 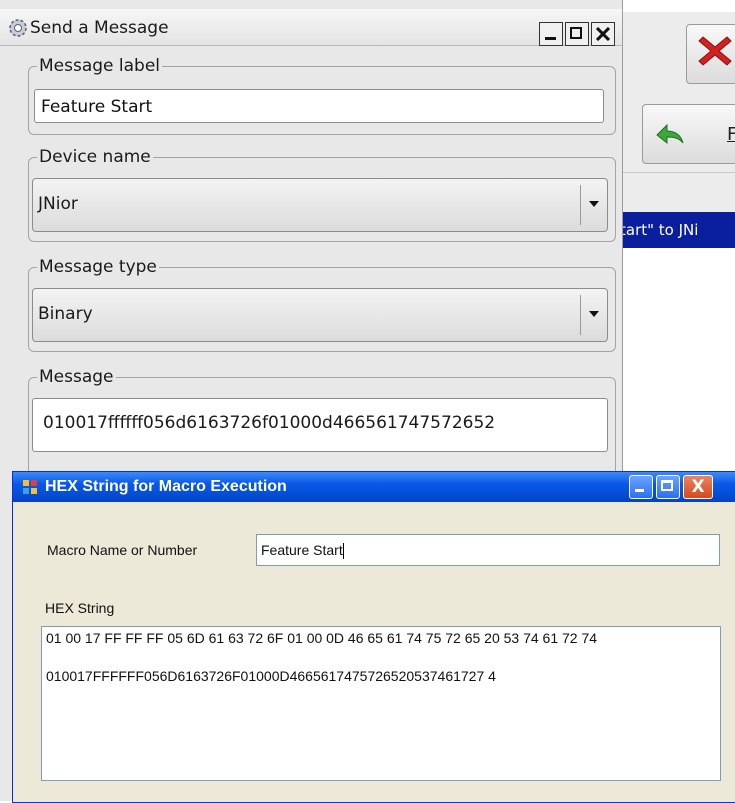 I want to click on send-window-titlebar: Send a Message, so click(x=311, y=27).